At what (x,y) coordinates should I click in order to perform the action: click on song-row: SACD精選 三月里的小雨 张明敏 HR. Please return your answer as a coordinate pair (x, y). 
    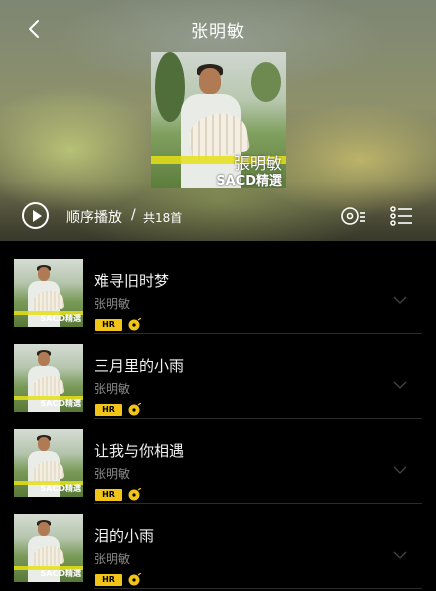
    Looking at the image, I should click on (218, 376).